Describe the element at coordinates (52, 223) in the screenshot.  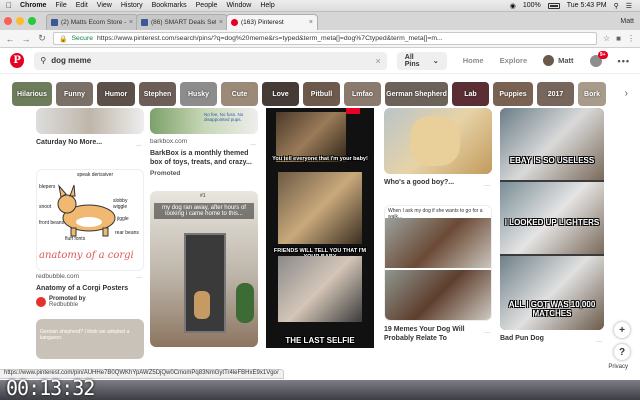
I see `corgi-label: front beans` at that location.